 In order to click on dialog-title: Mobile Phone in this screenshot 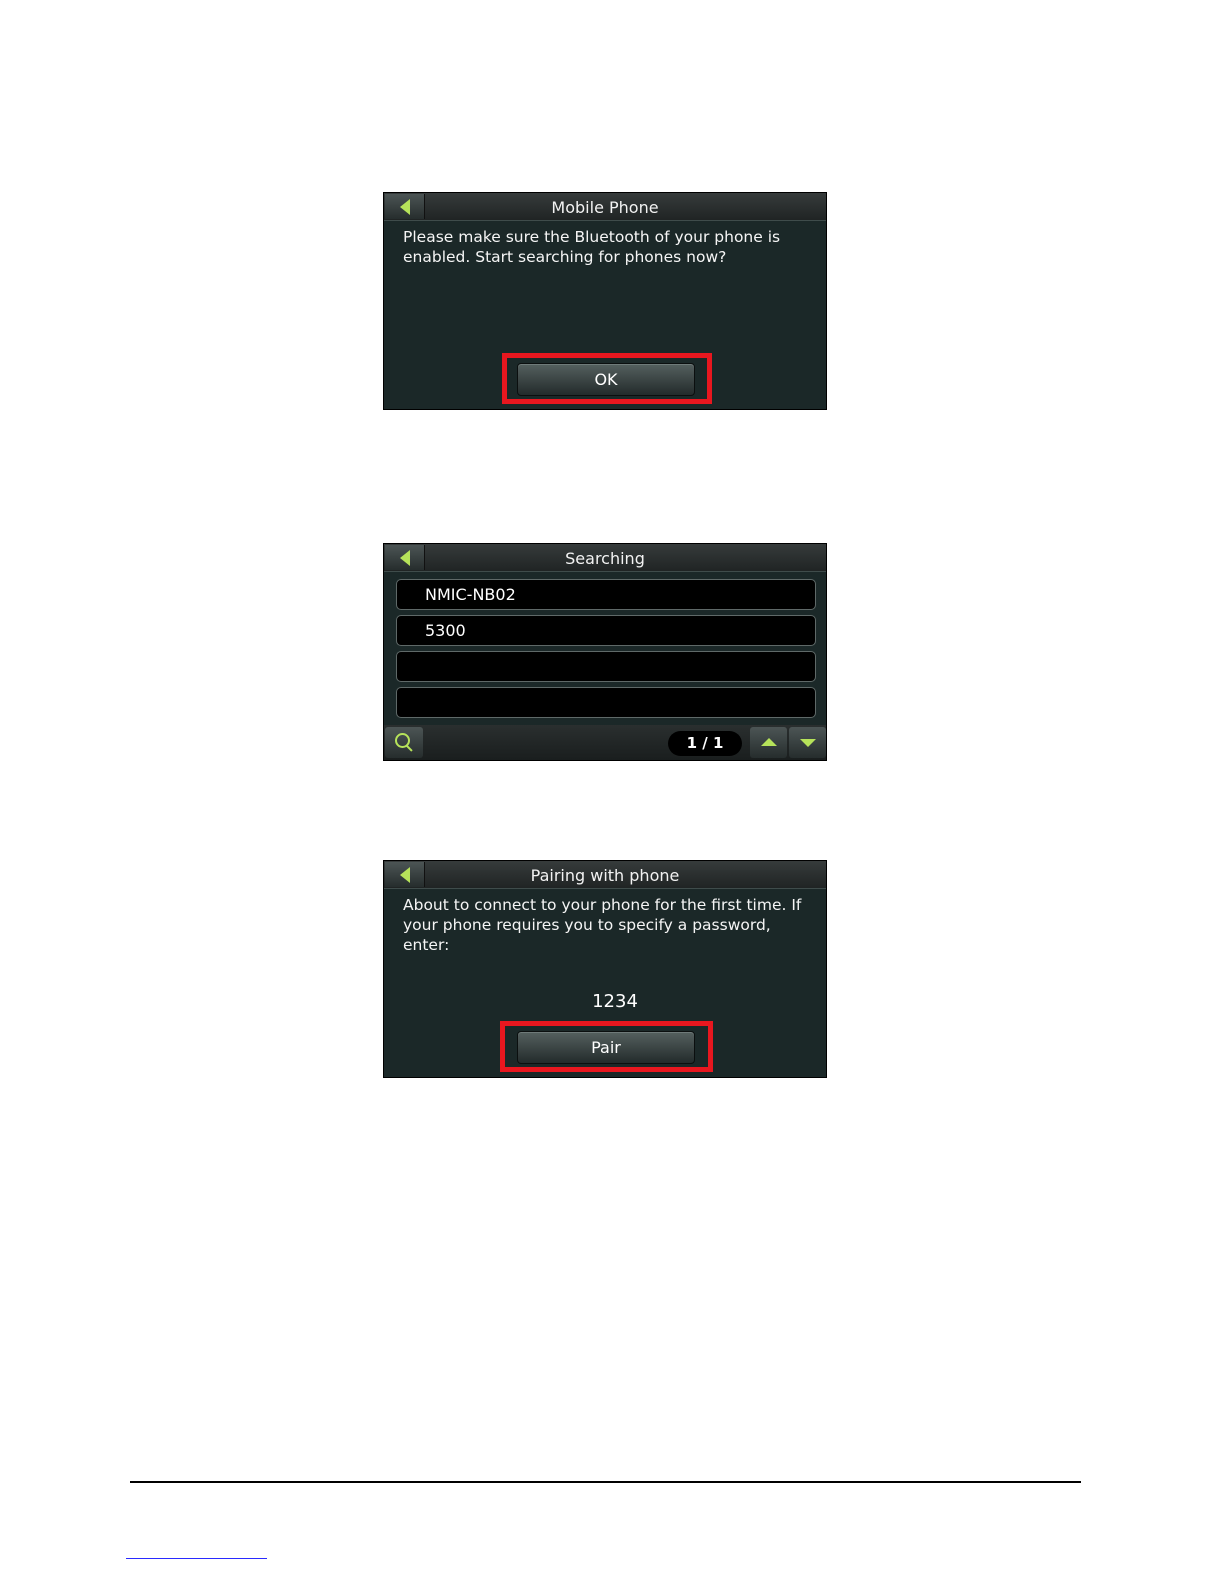, I will do `click(605, 207)`.